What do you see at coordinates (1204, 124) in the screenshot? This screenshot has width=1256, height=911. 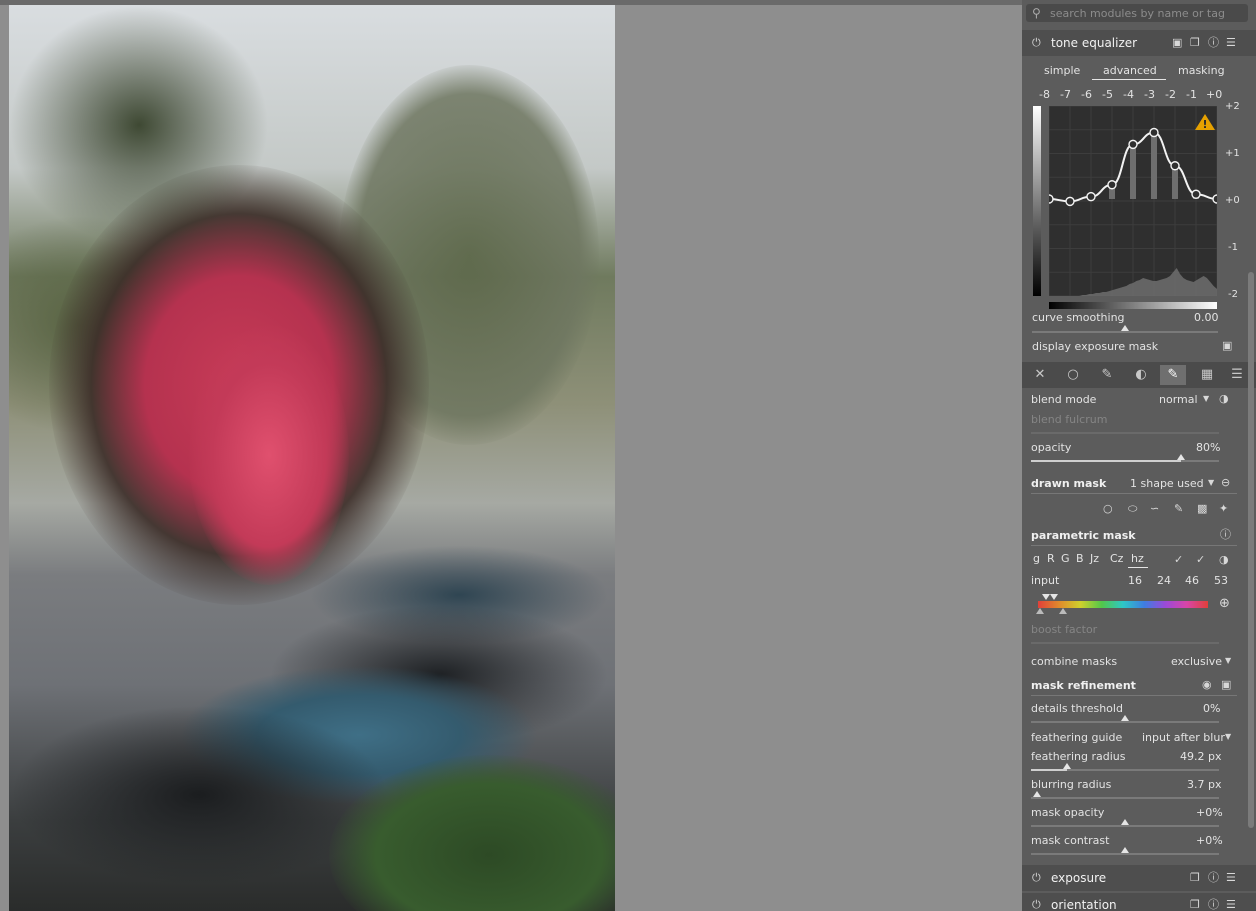 I see `warning-icon-mark: !` at bounding box center [1204, 124].